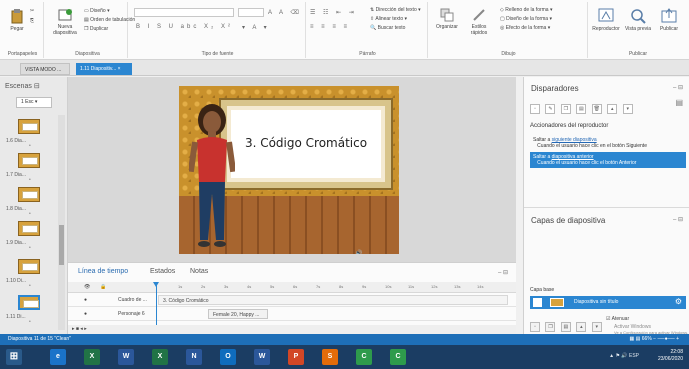  I want to click on font-family-field, so click(184, 12).